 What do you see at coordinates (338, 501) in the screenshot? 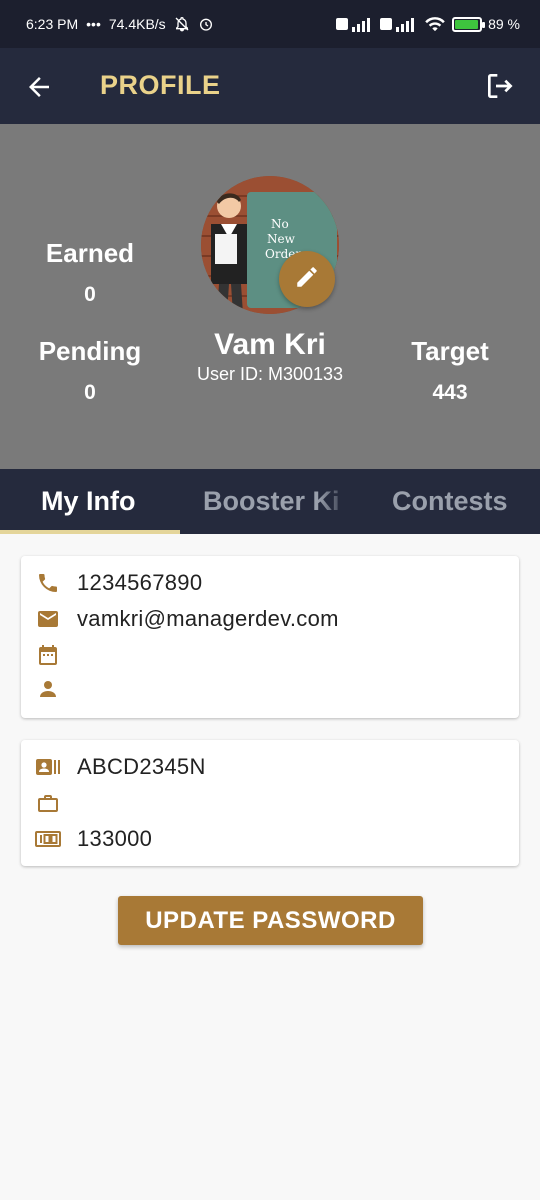
I see `tab-fade` at bounding box center [338, 501].